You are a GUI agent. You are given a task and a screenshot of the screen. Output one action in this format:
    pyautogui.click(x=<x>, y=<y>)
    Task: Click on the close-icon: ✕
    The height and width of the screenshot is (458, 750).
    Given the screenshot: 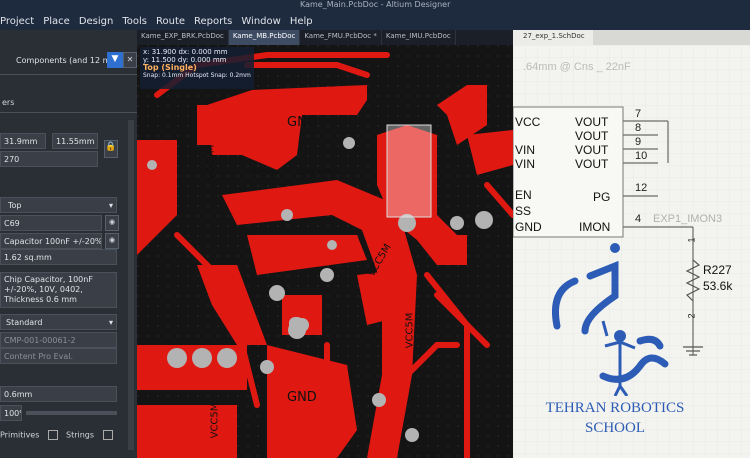 What is the action you would take?
    pyautogui.click(x=130, y=60)
    